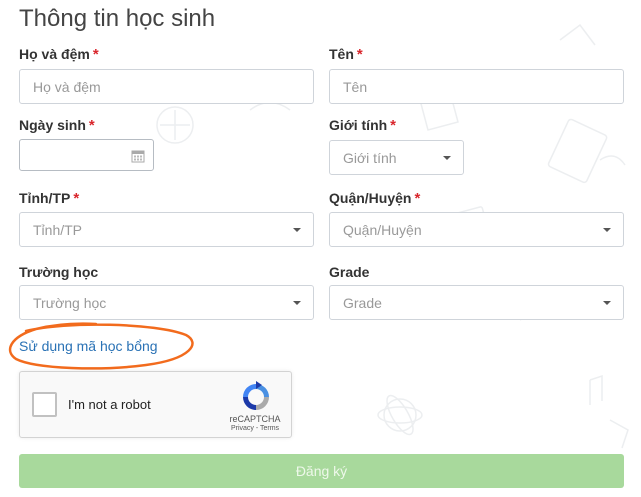  What do you see at coordinates (44, 404) in the screenshot?
I see `recaptcha-checkbox` at bounding box center [44, 404].